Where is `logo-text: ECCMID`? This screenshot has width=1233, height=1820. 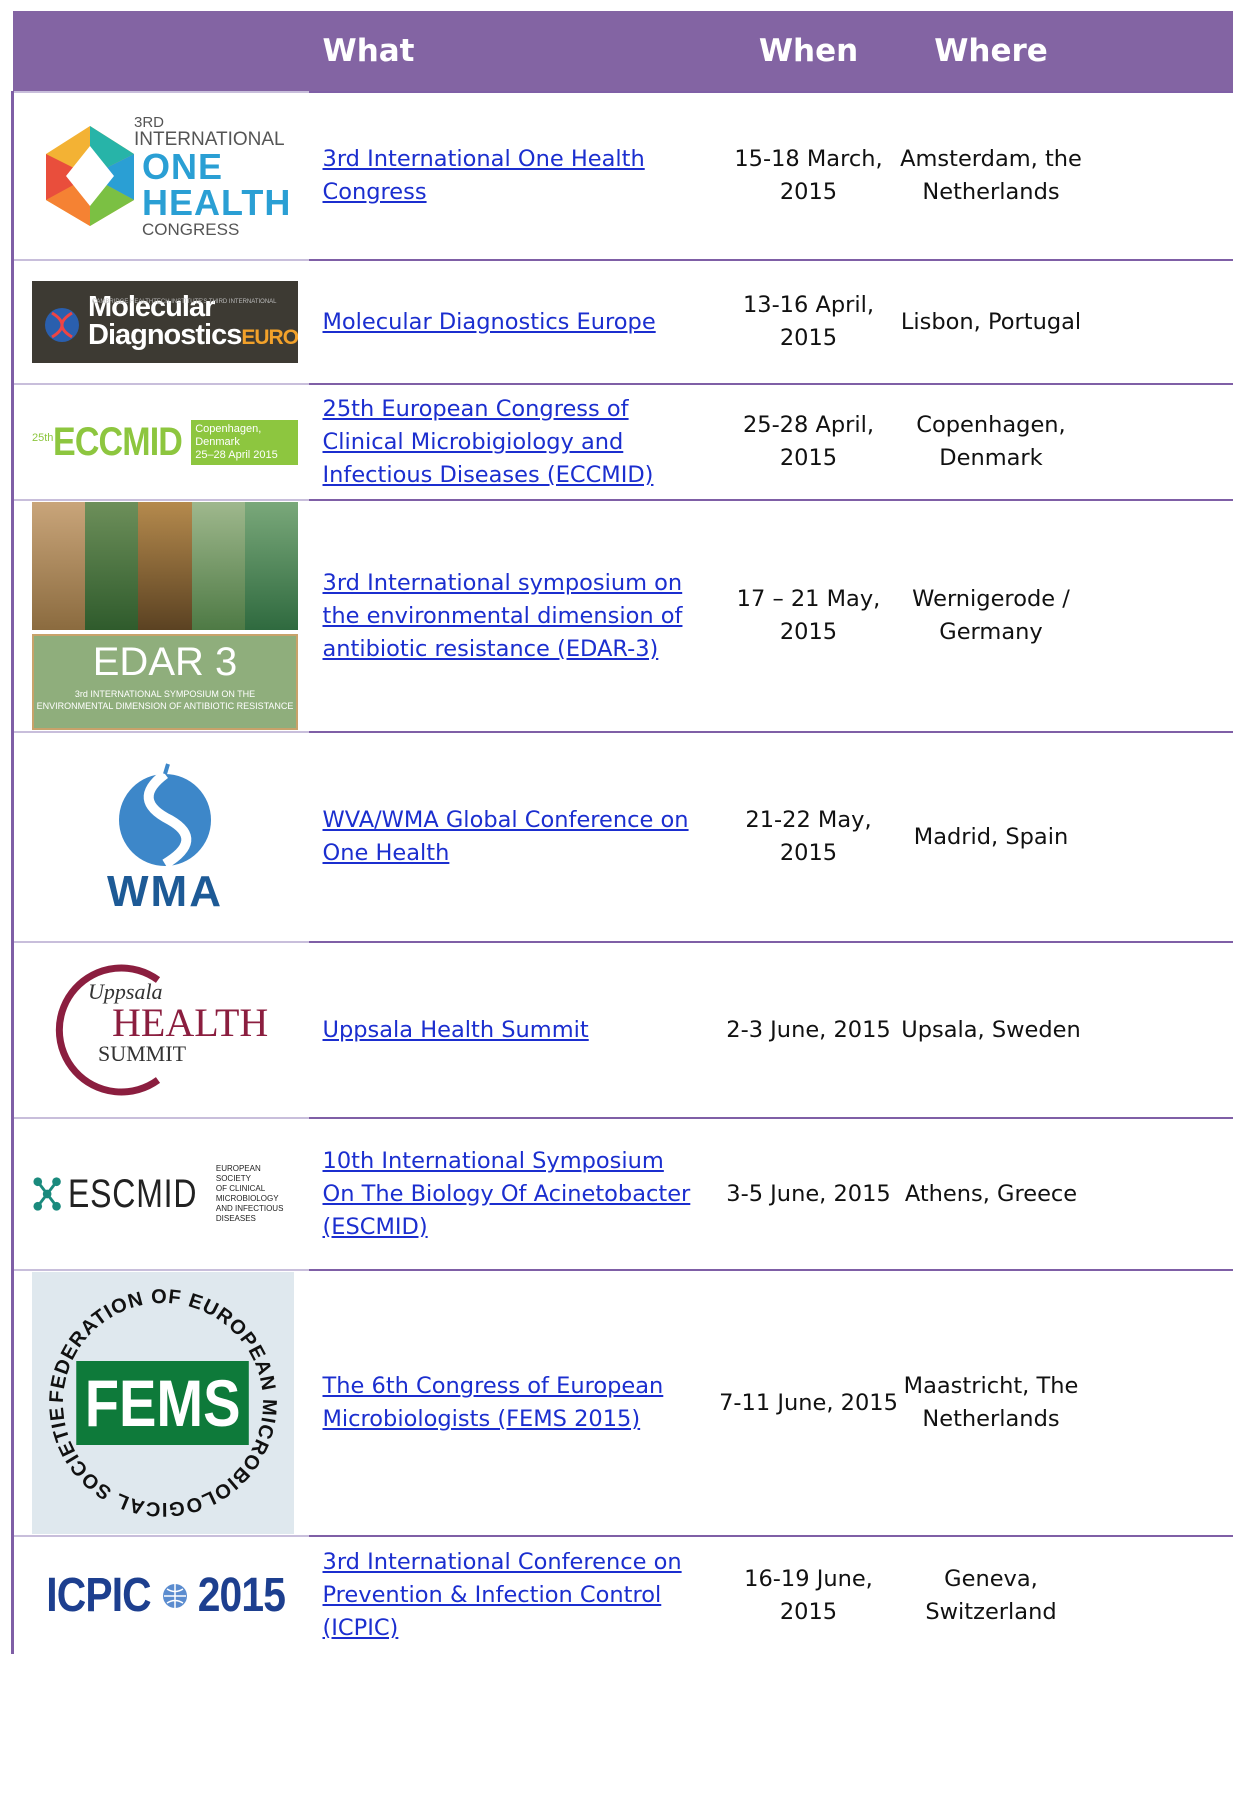
logo-text: ECCMID is located at coordinates (118, 441).